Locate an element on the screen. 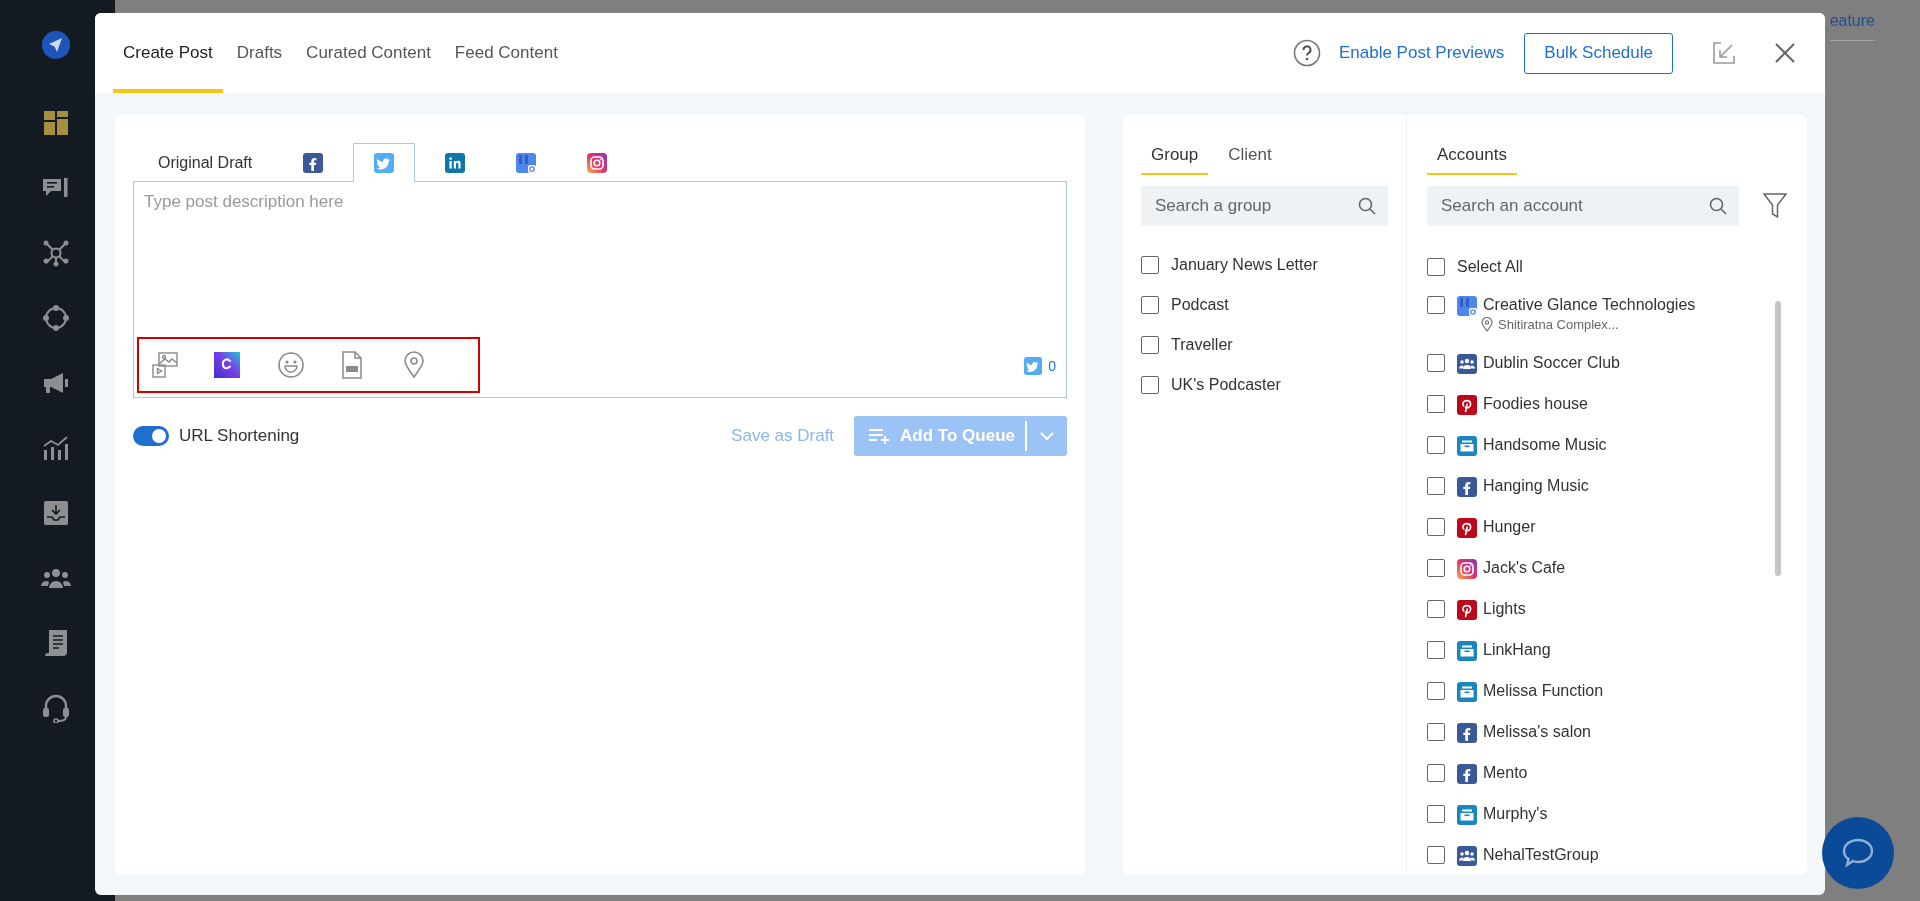 This screenshot has width=1920, height=901. megaphone-icon is located at coordinates (56, 382).